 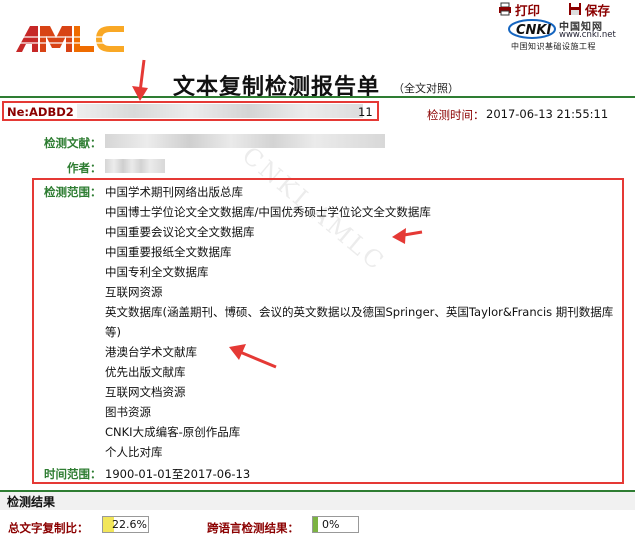 What do you see at coordinates (553, 46) in the screenshot?
I see `cnki-subtitle: 中国知识基础设施工程` at bounding box center [553, 46].